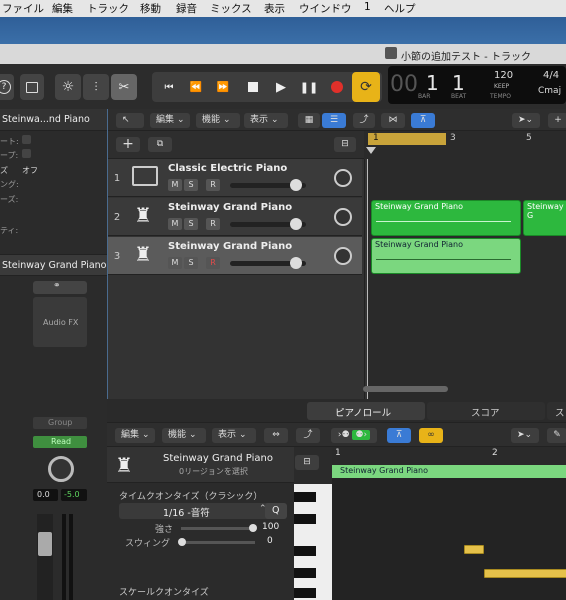 This screenshot has height=600, width=566. Describe the element at coordinates (449, 471) in the screenshot. I see `editor-region-bar: Steinway Grand Piano` at that location.